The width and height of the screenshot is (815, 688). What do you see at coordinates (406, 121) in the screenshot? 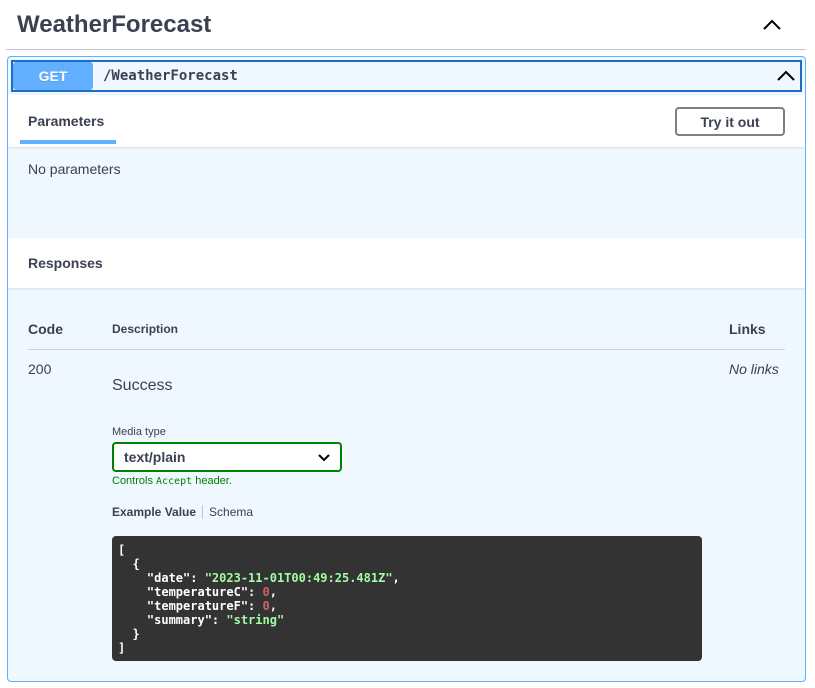
I see `parameters-header: Parameters Try it out` at bounding box center [406, 121].